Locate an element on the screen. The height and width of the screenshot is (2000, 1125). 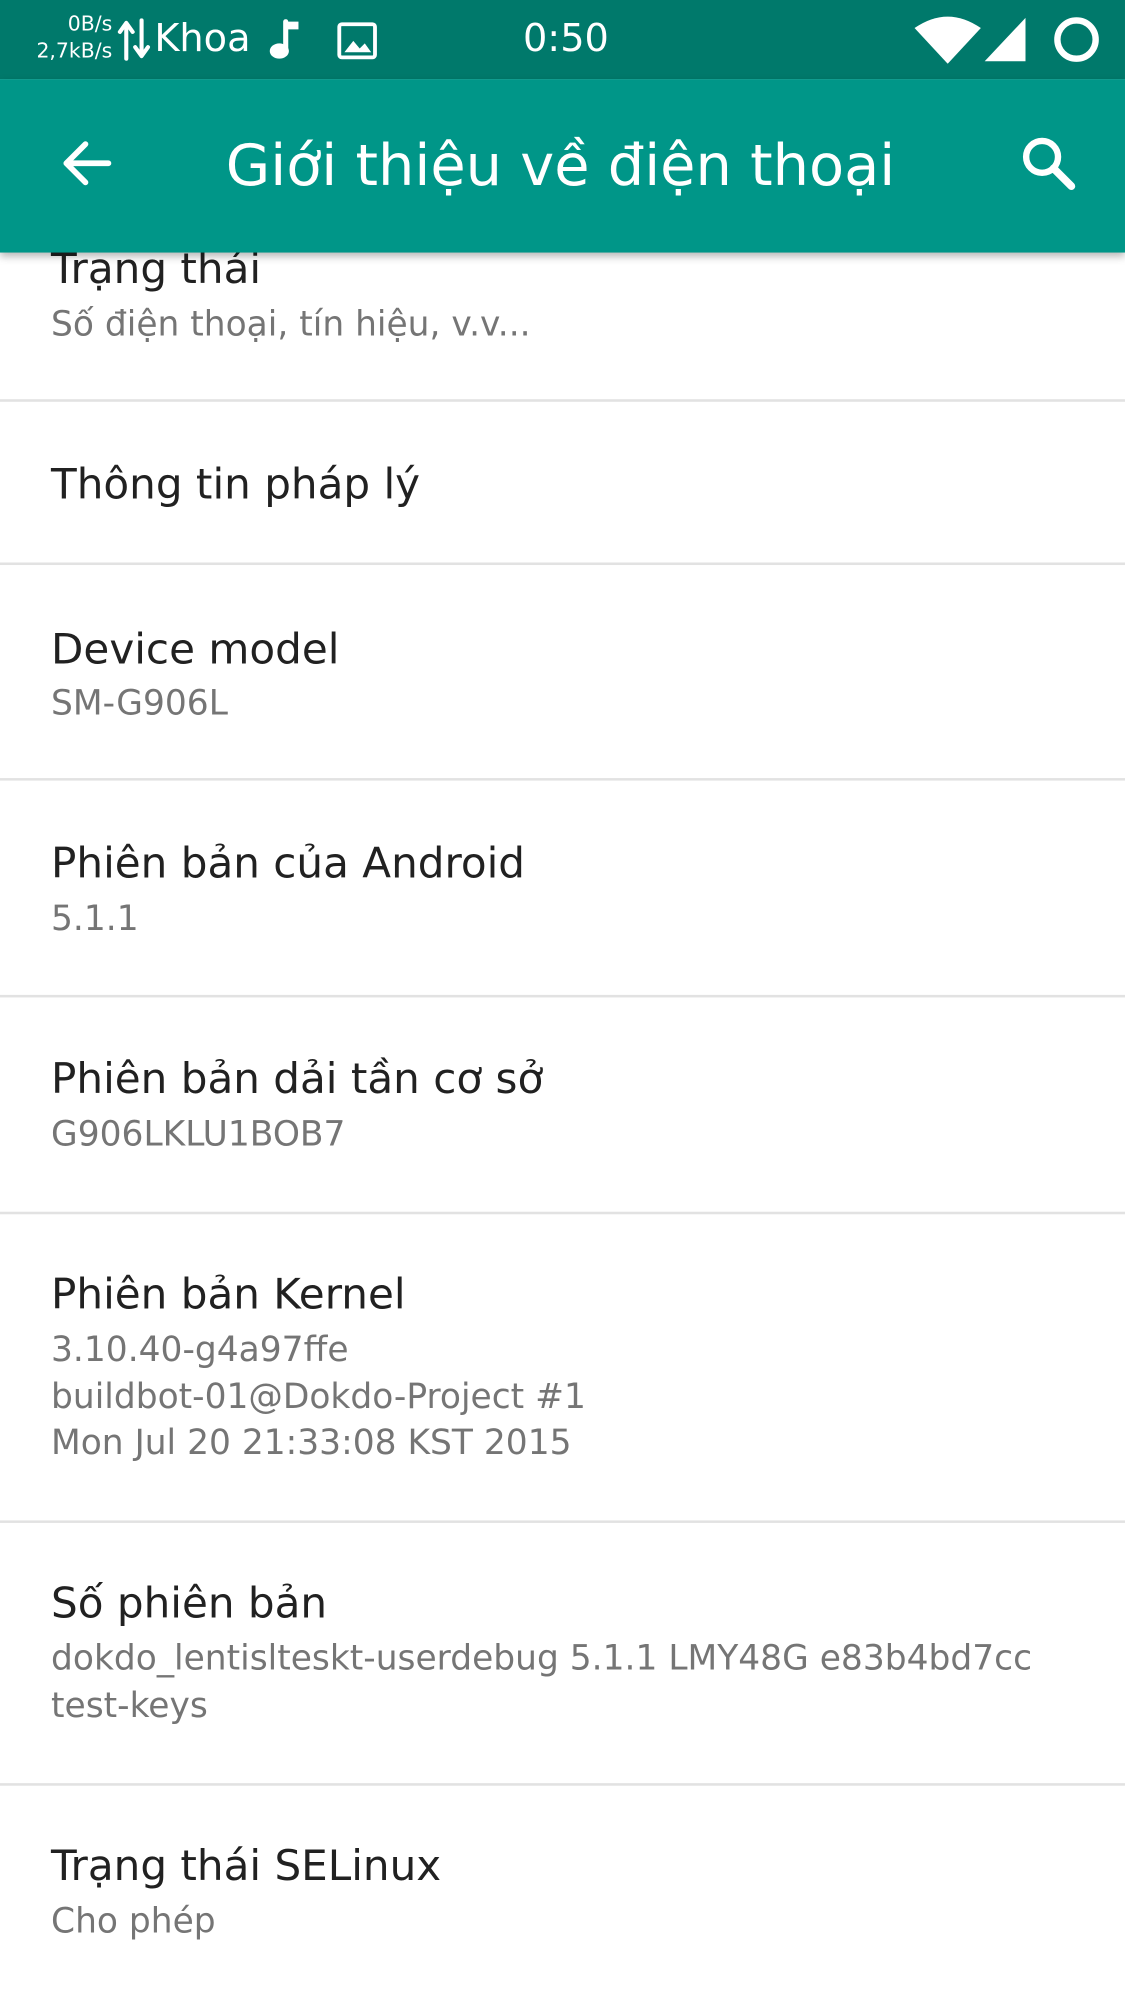
list-item-legal-info: Thông tin pháp lý is located at coordinates (562, 482).